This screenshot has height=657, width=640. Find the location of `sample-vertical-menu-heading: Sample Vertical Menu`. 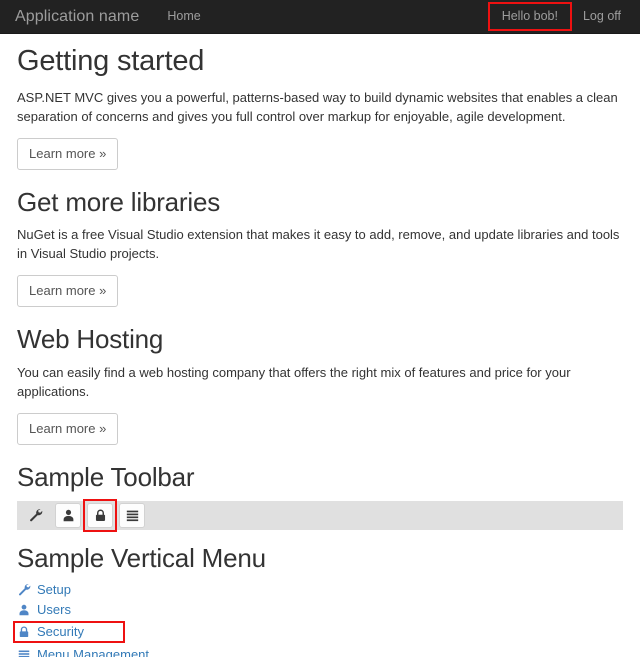

sample-vertical-menu-heading: Sample Vertical Menu is located at coordinates (141, 557).